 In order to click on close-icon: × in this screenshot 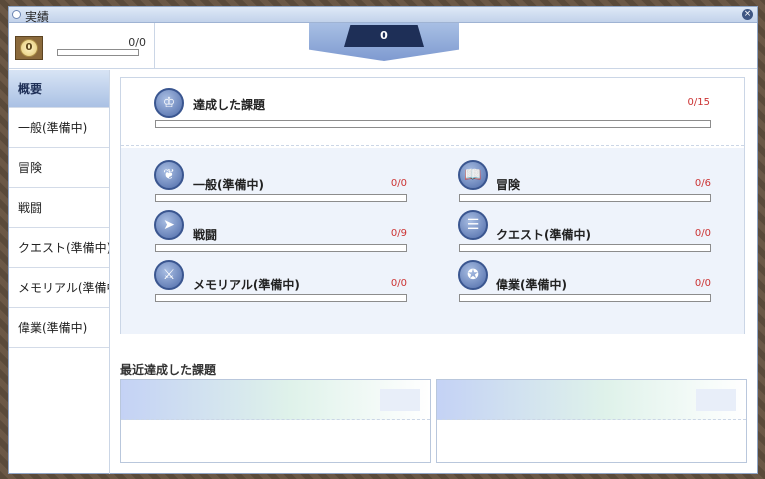, I will do `click(747, 14)`.